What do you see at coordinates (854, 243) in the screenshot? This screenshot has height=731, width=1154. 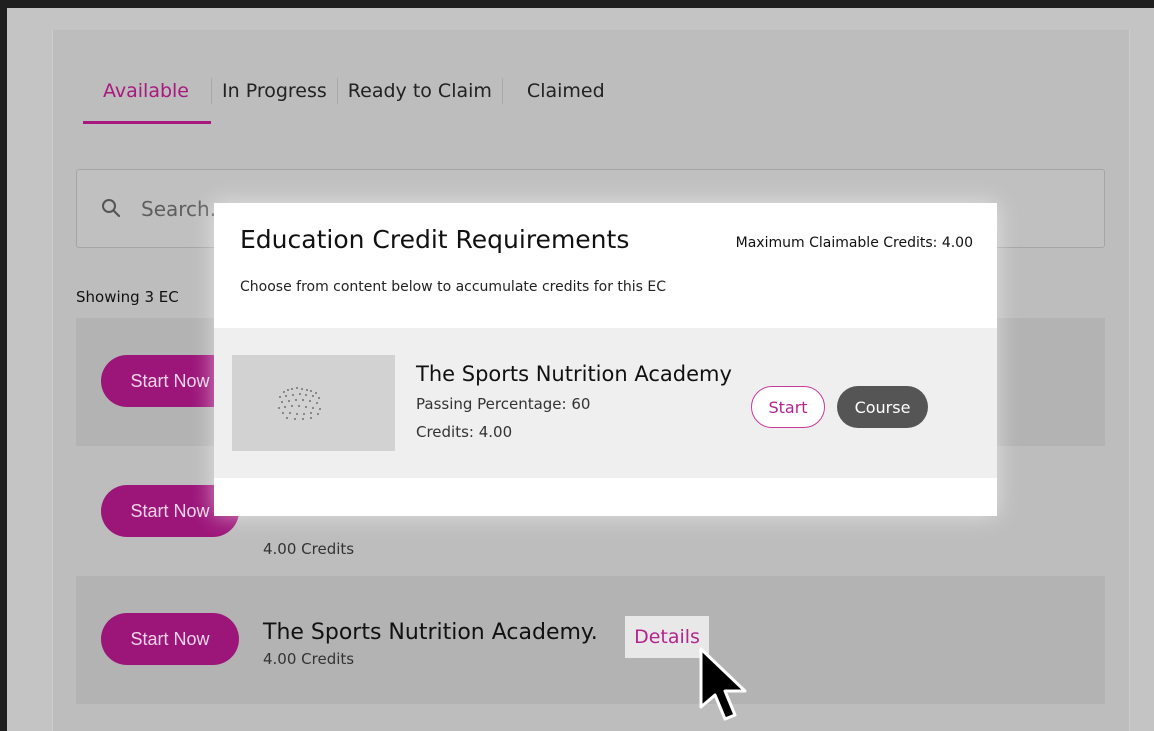 I see `max-claimable-credits: Maximum Claimable Credits: 4.00` at bounding box center [854, 243].